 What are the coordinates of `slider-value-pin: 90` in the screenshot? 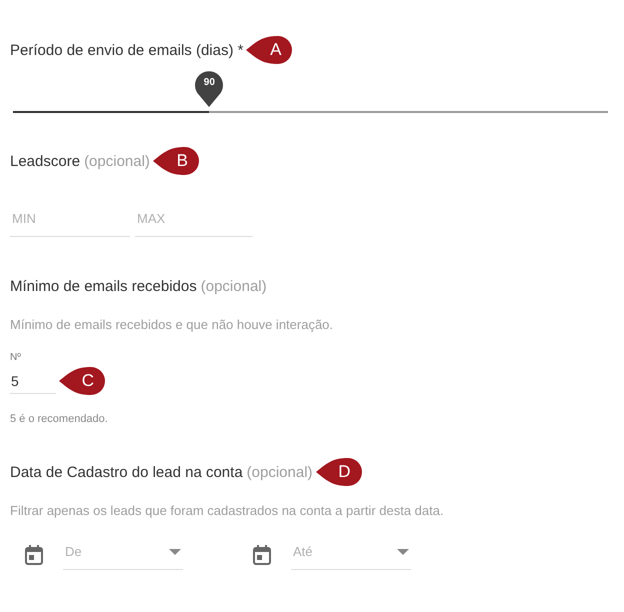 It's located at (209, 88).